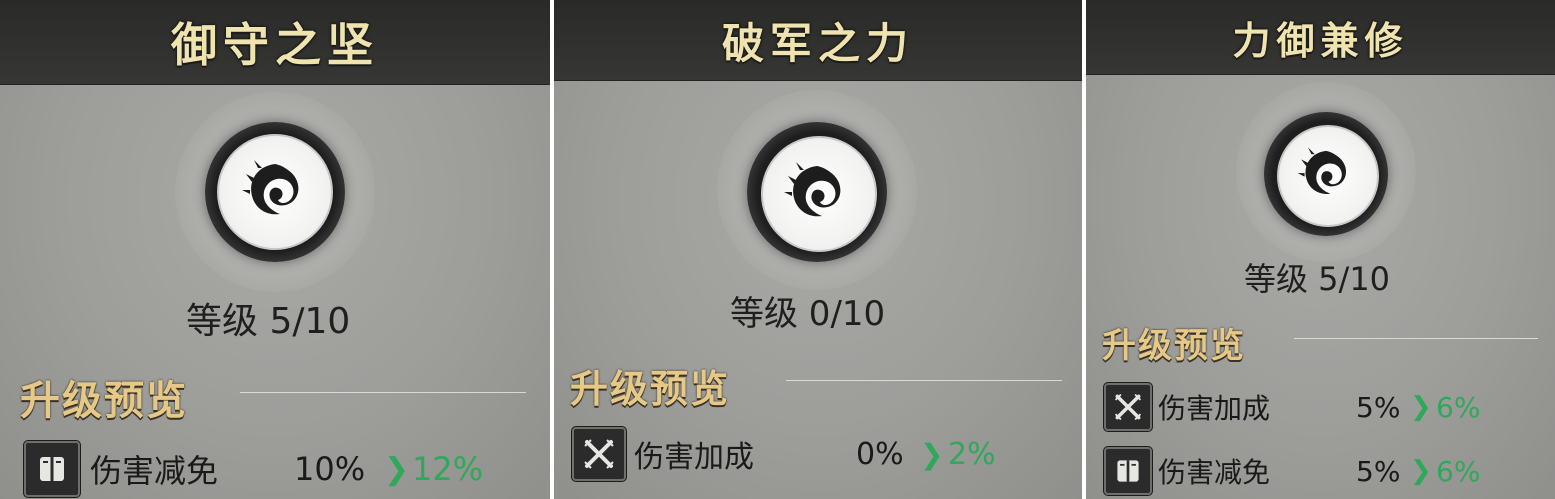  What do you see at coordinates (808, 314) in the screenshot?
I see `level-text: 等级 0/10` at bounding box center [808, 314].